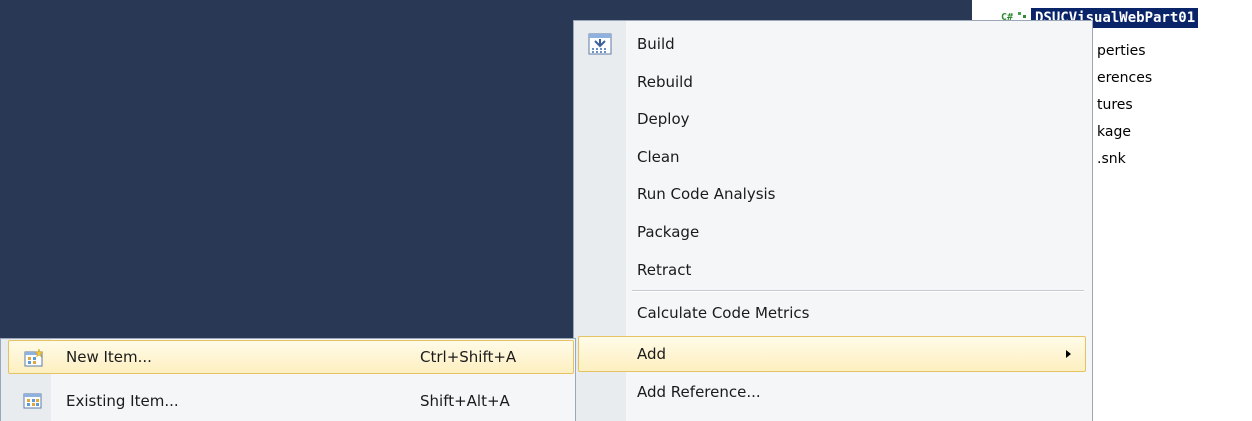 This screenshot has height=421, width=1252. What do you see at coordinates (833, 82) in the screenshot?
I see `menu-item-rebuild: Rebuild` at bounding box center [833, 82].